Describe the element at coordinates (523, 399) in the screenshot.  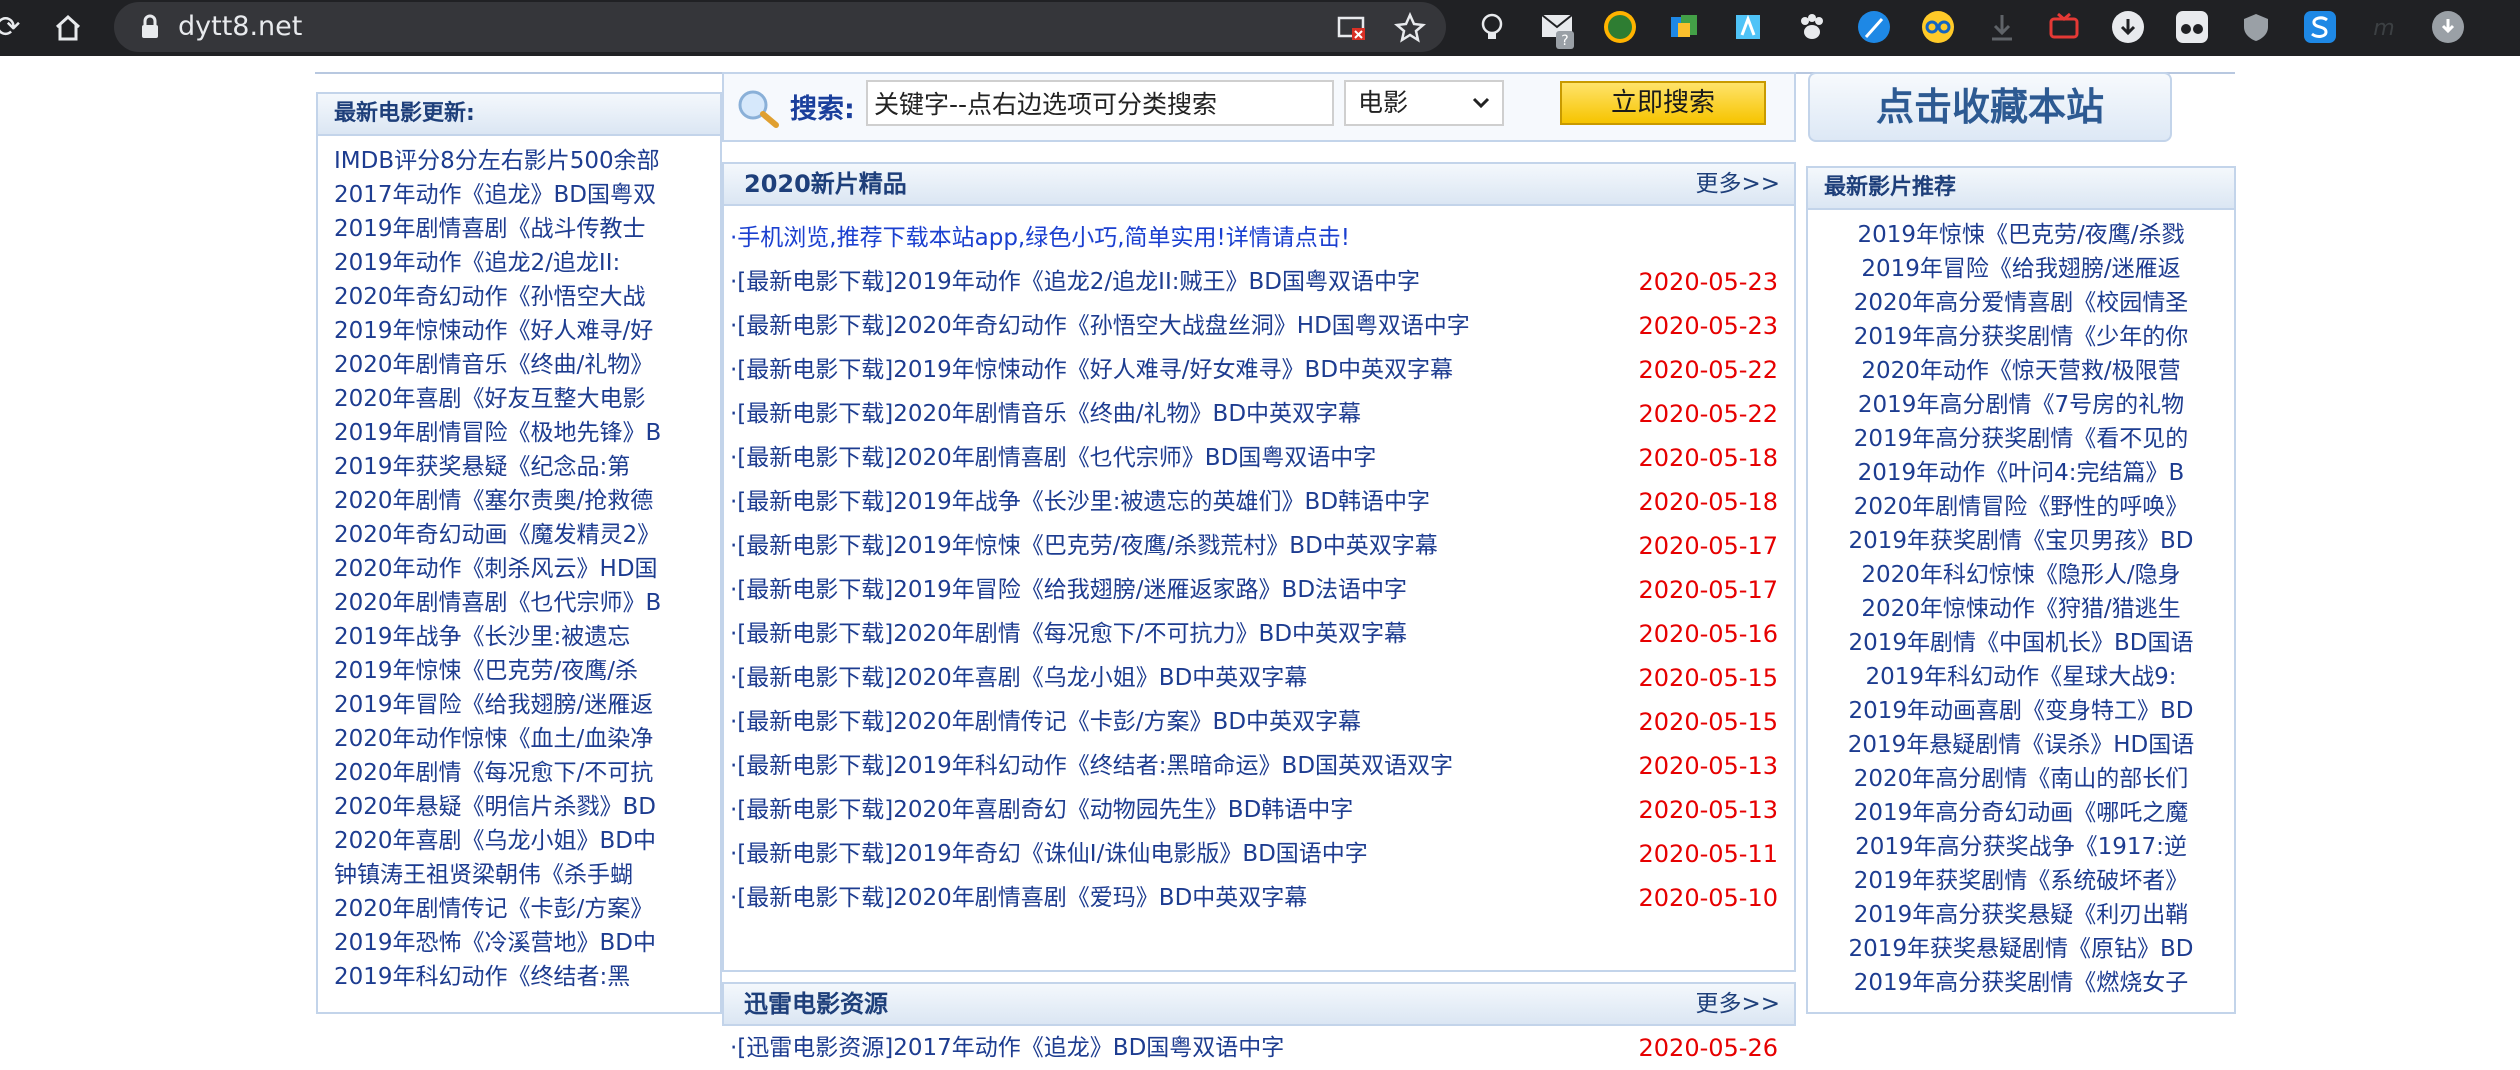
I see `latest-update-link: 2020年喜剧《好友互整大电影` at that location.